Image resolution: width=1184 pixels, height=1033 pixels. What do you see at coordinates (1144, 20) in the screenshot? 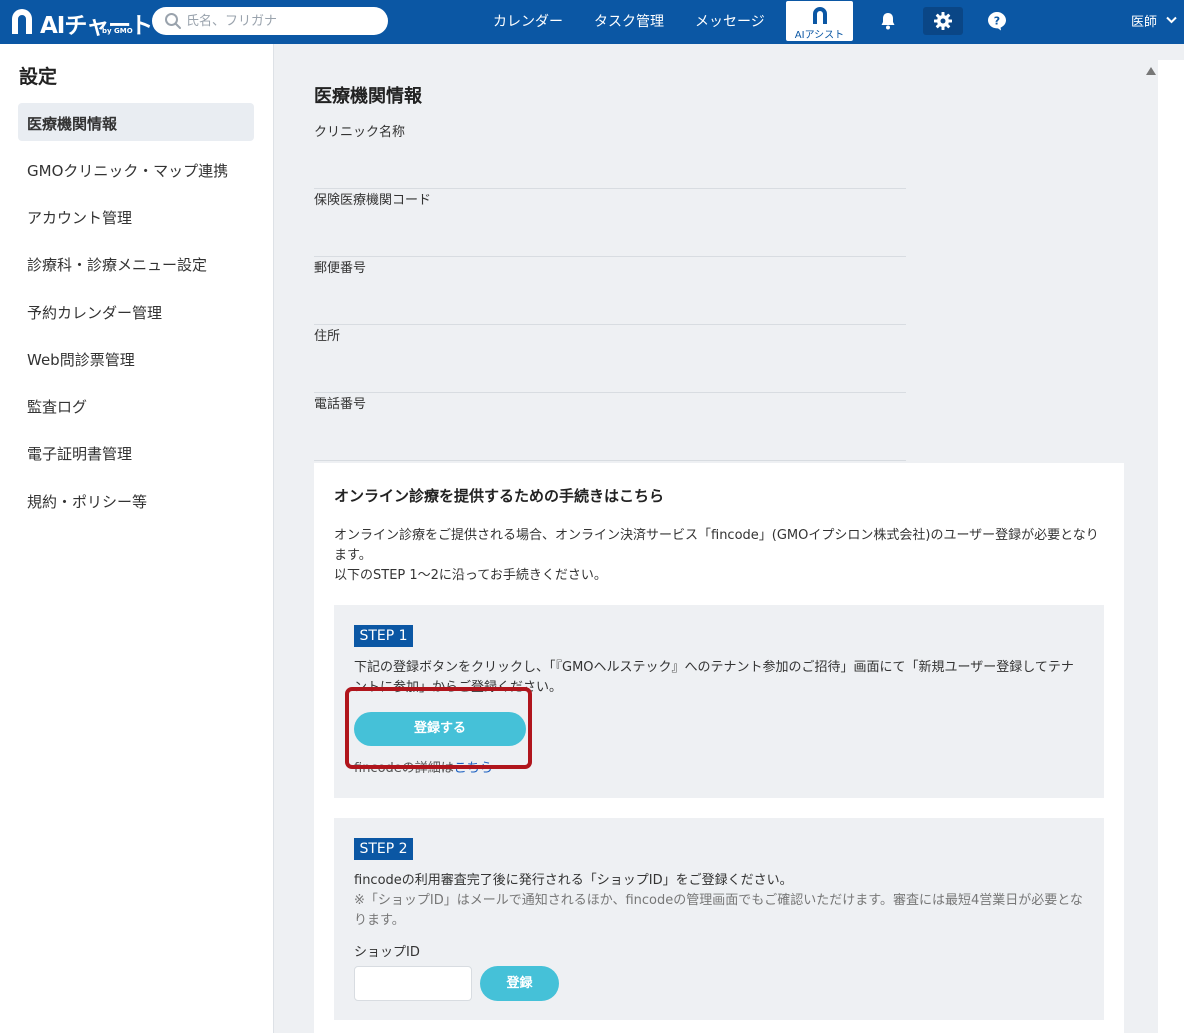
I see `user-menu: 医師` at bounding box center [1144, 20].